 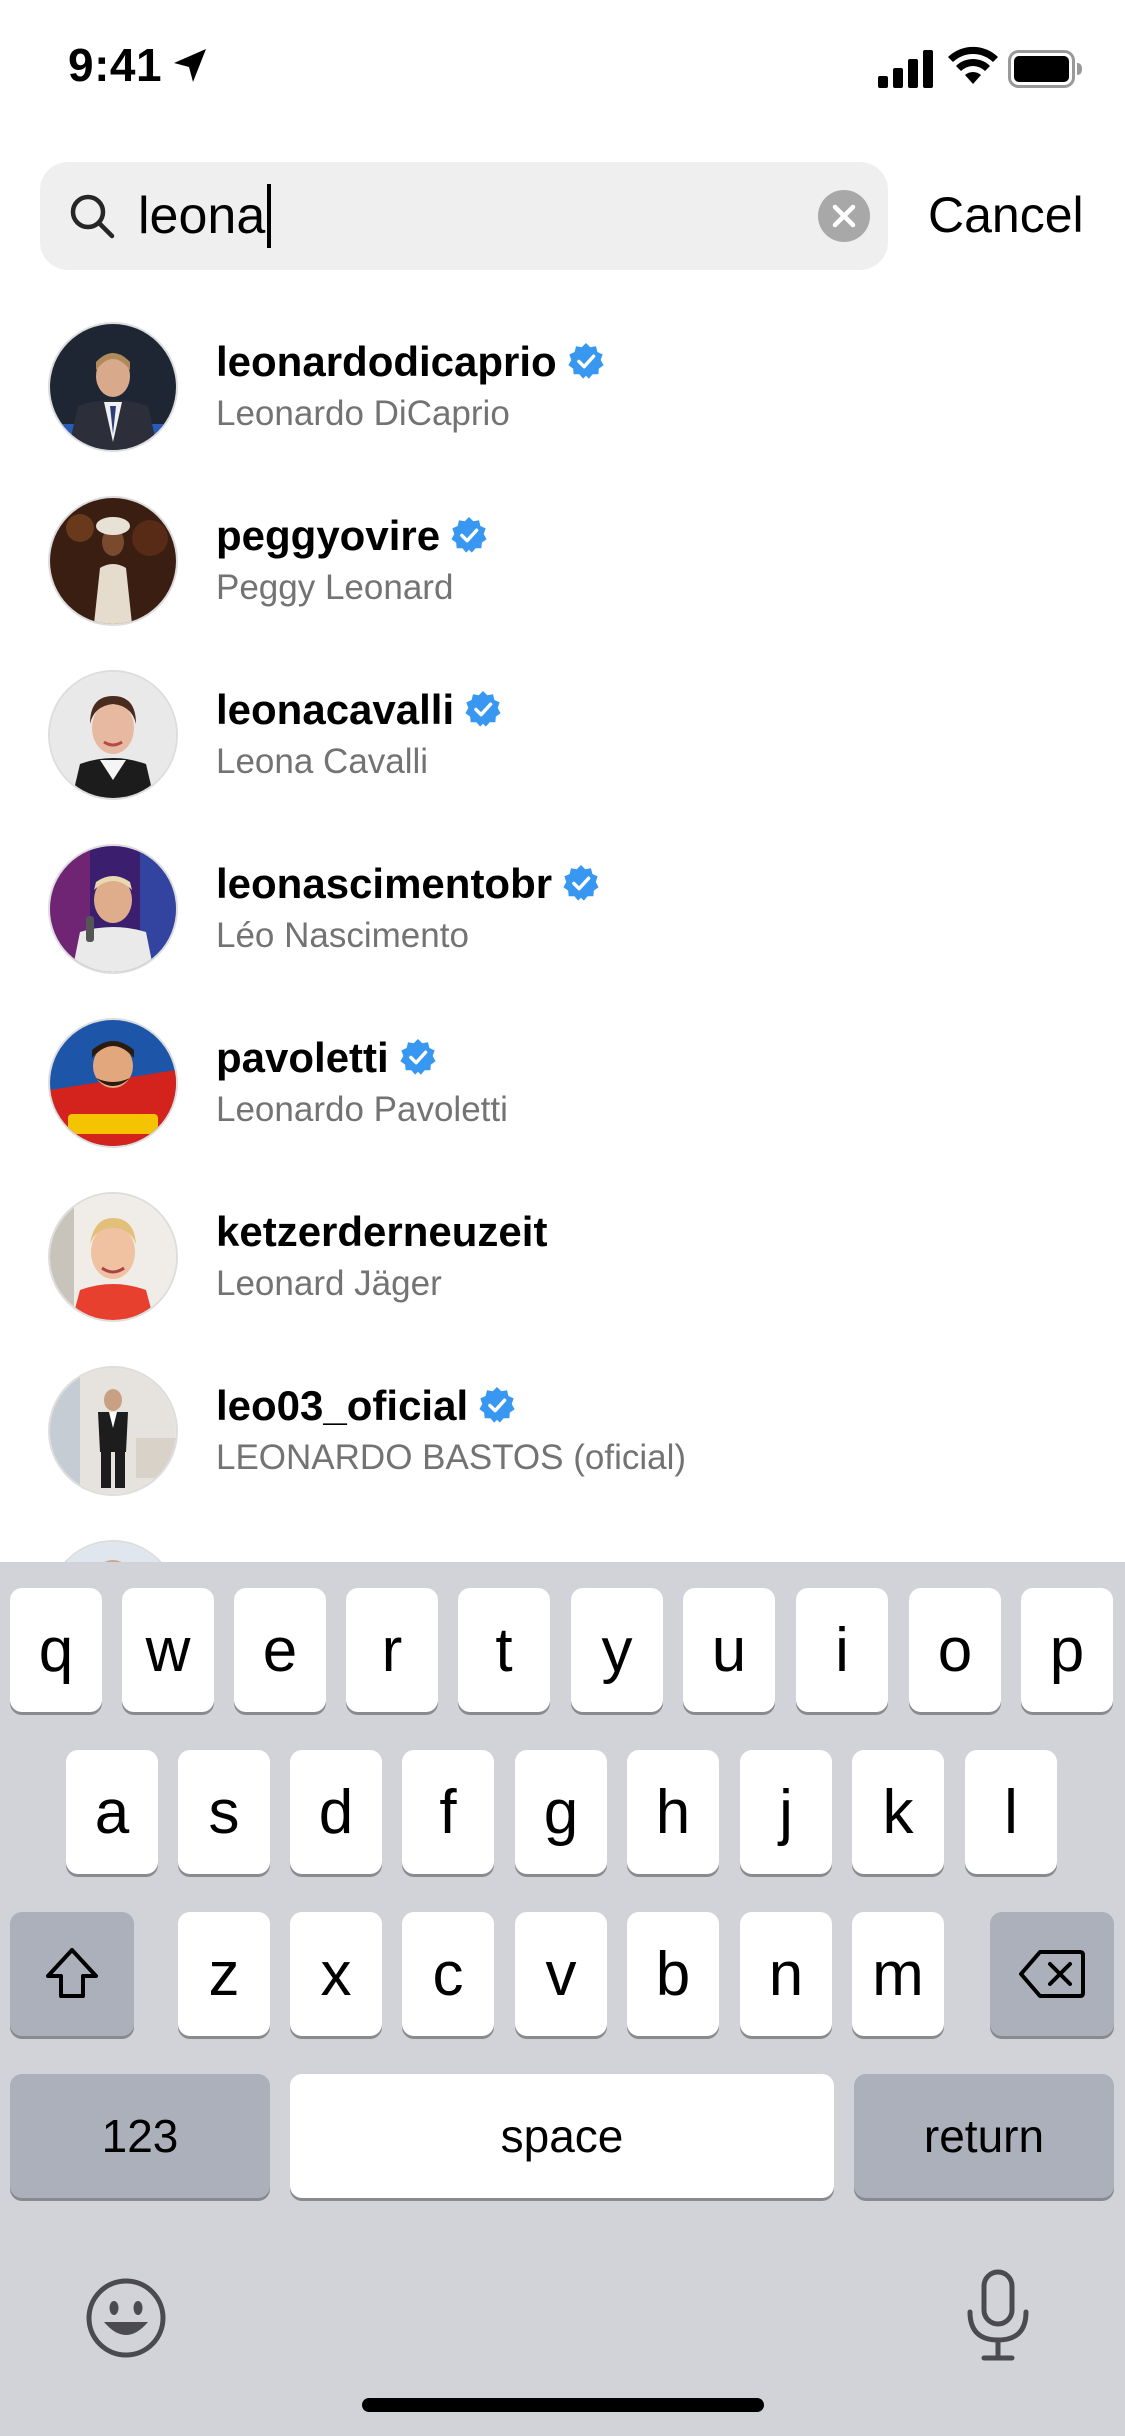 I want to click on key-r: r, so click(x=392, y=1650).